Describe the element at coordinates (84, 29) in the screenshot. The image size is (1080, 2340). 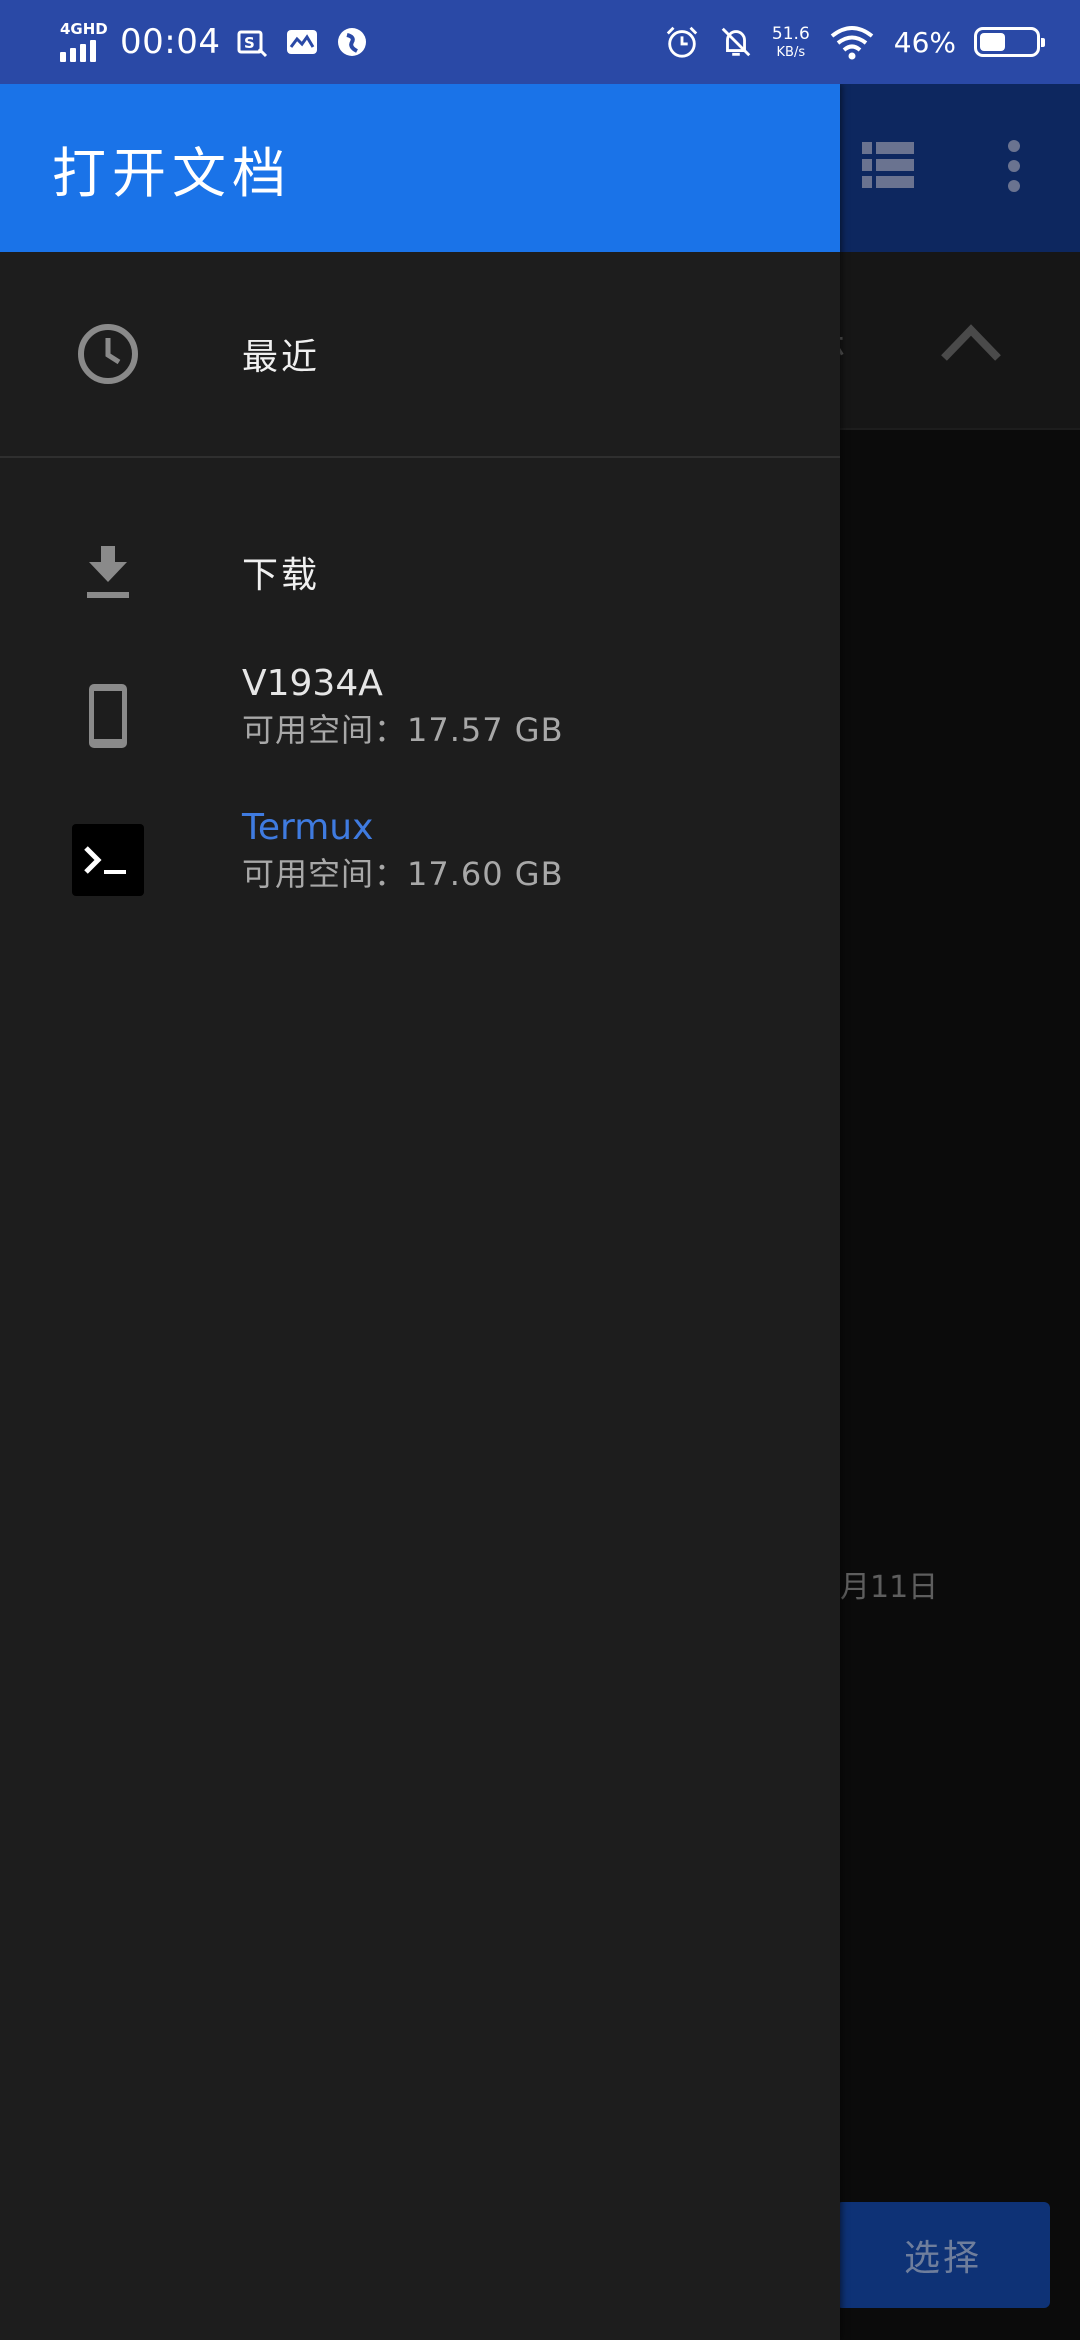
I see `network-type: 4GHD` at that location.